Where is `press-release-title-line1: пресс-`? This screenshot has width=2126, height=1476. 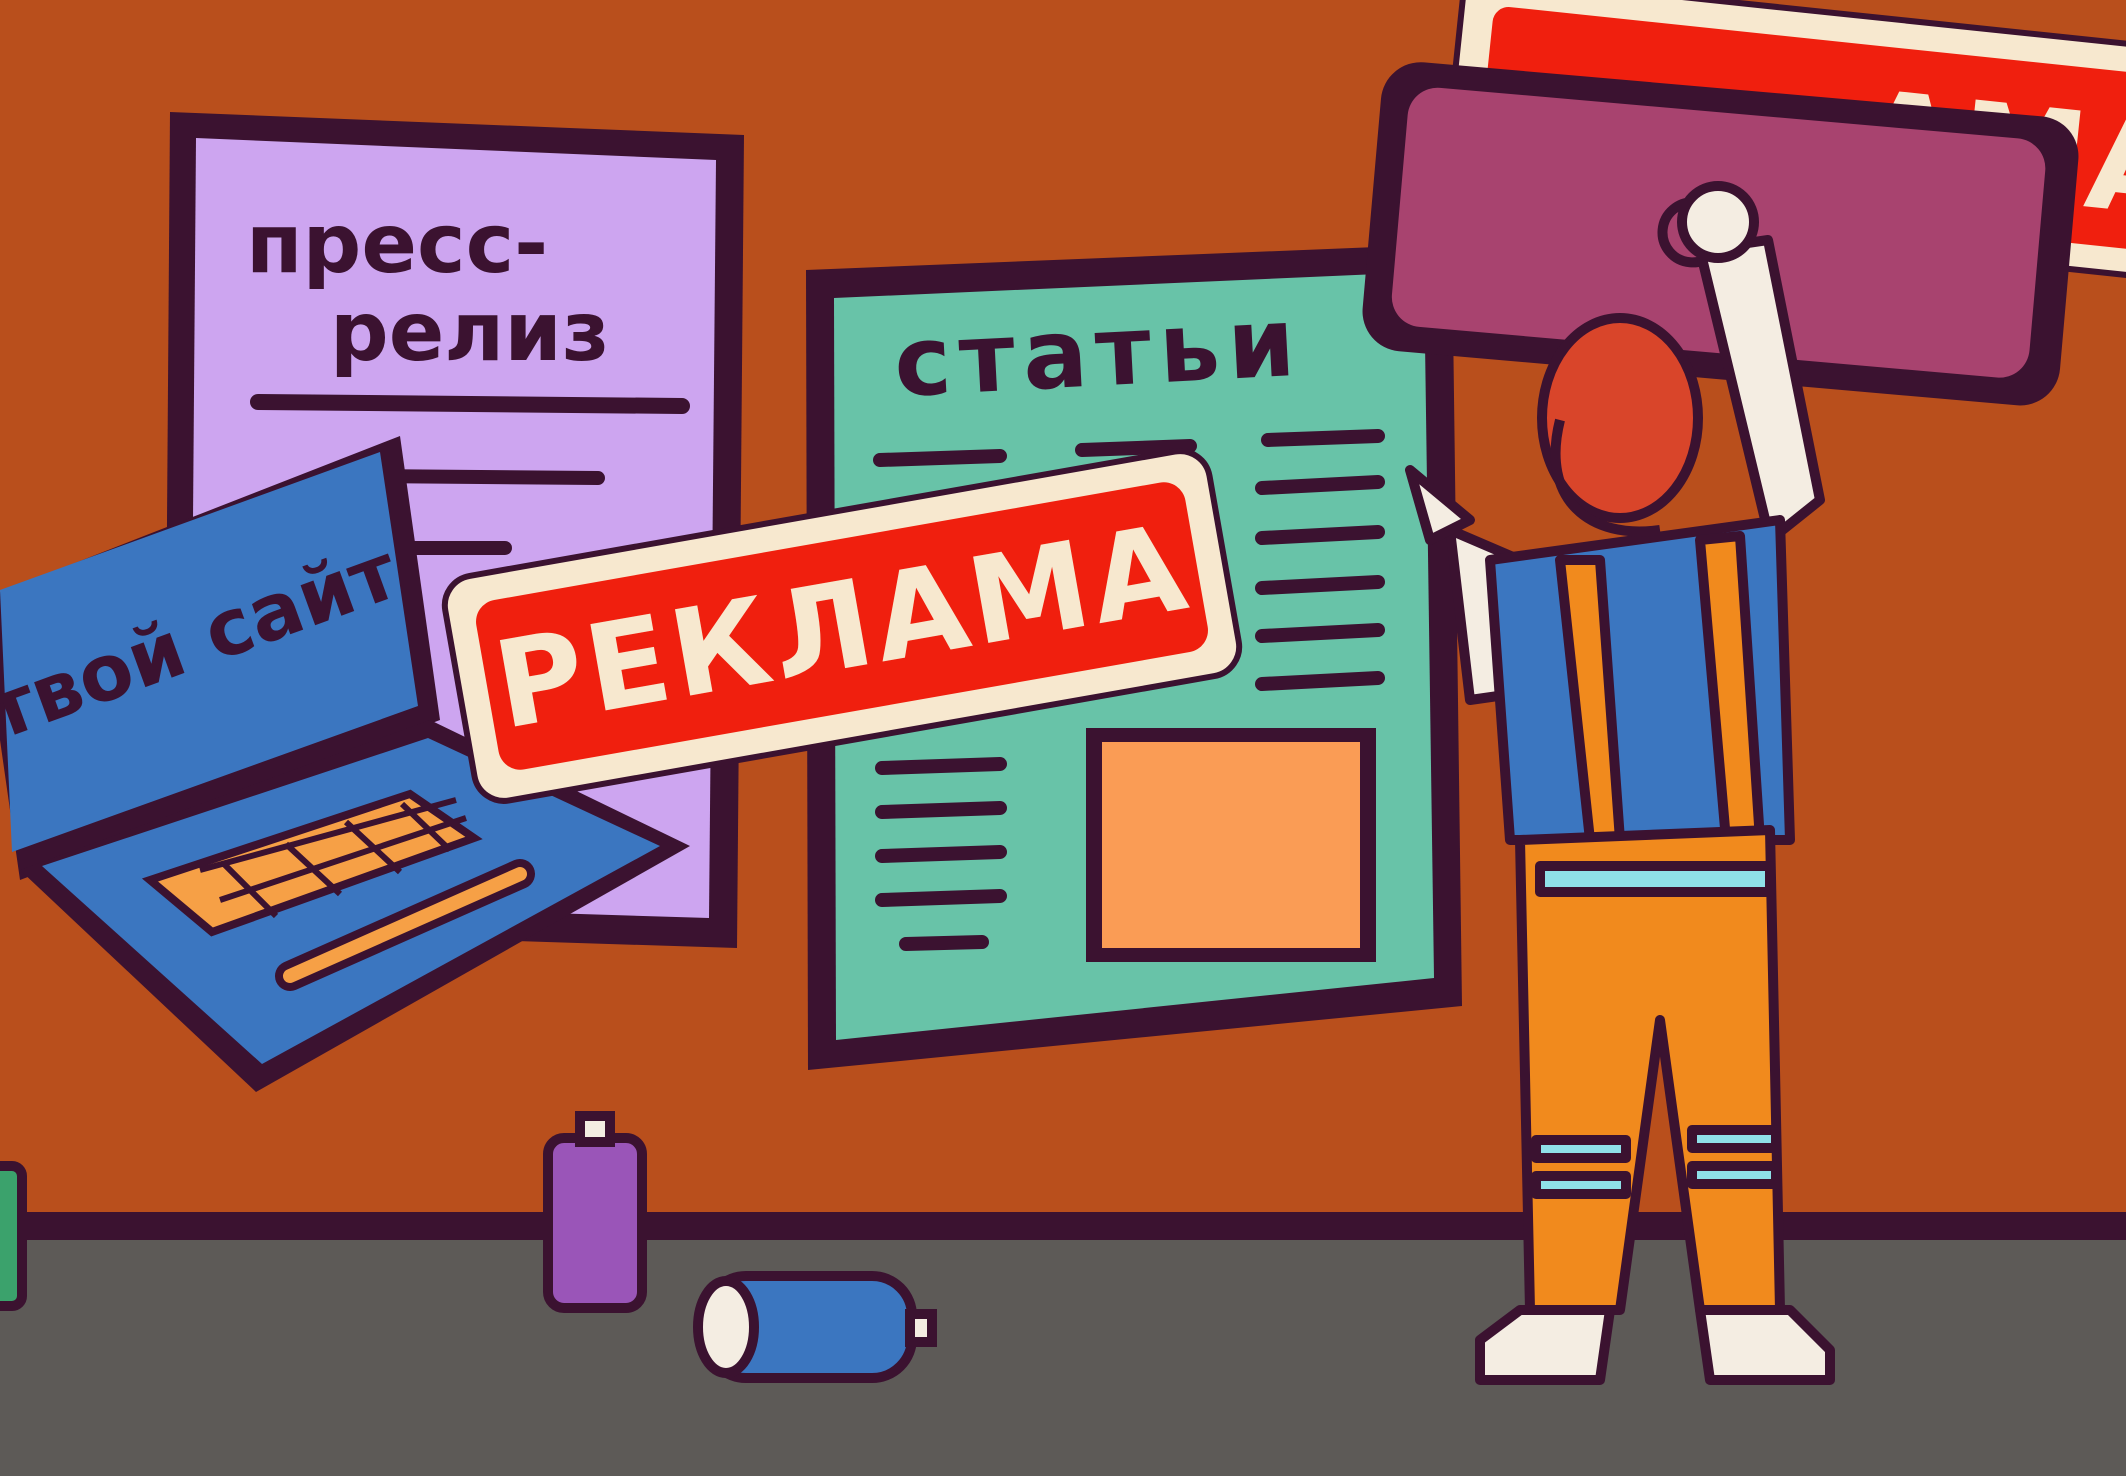 press-release-title-line1: пресс- is located at coordinates (397, 244).